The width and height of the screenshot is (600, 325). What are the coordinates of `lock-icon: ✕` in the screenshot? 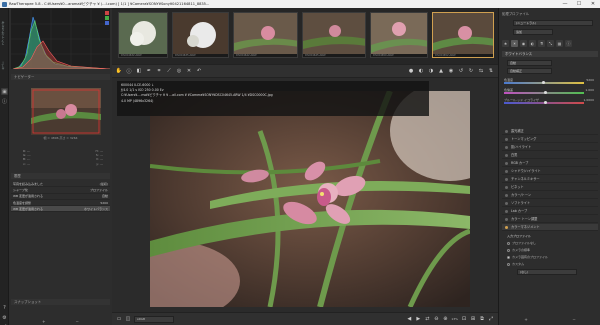 It's located at (189, 71).